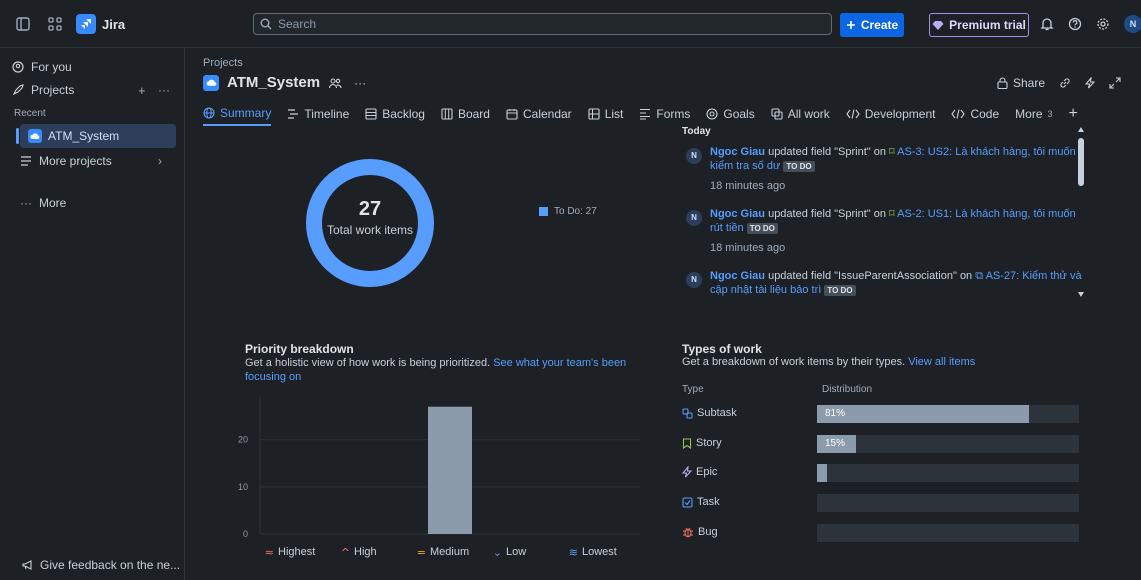 The width and height of the screenshot is (1141, 580). What do you see at coordinates (237, 114) in the screenshot?
I see `tab-summary: Summary` at bounding box center [237, 114].